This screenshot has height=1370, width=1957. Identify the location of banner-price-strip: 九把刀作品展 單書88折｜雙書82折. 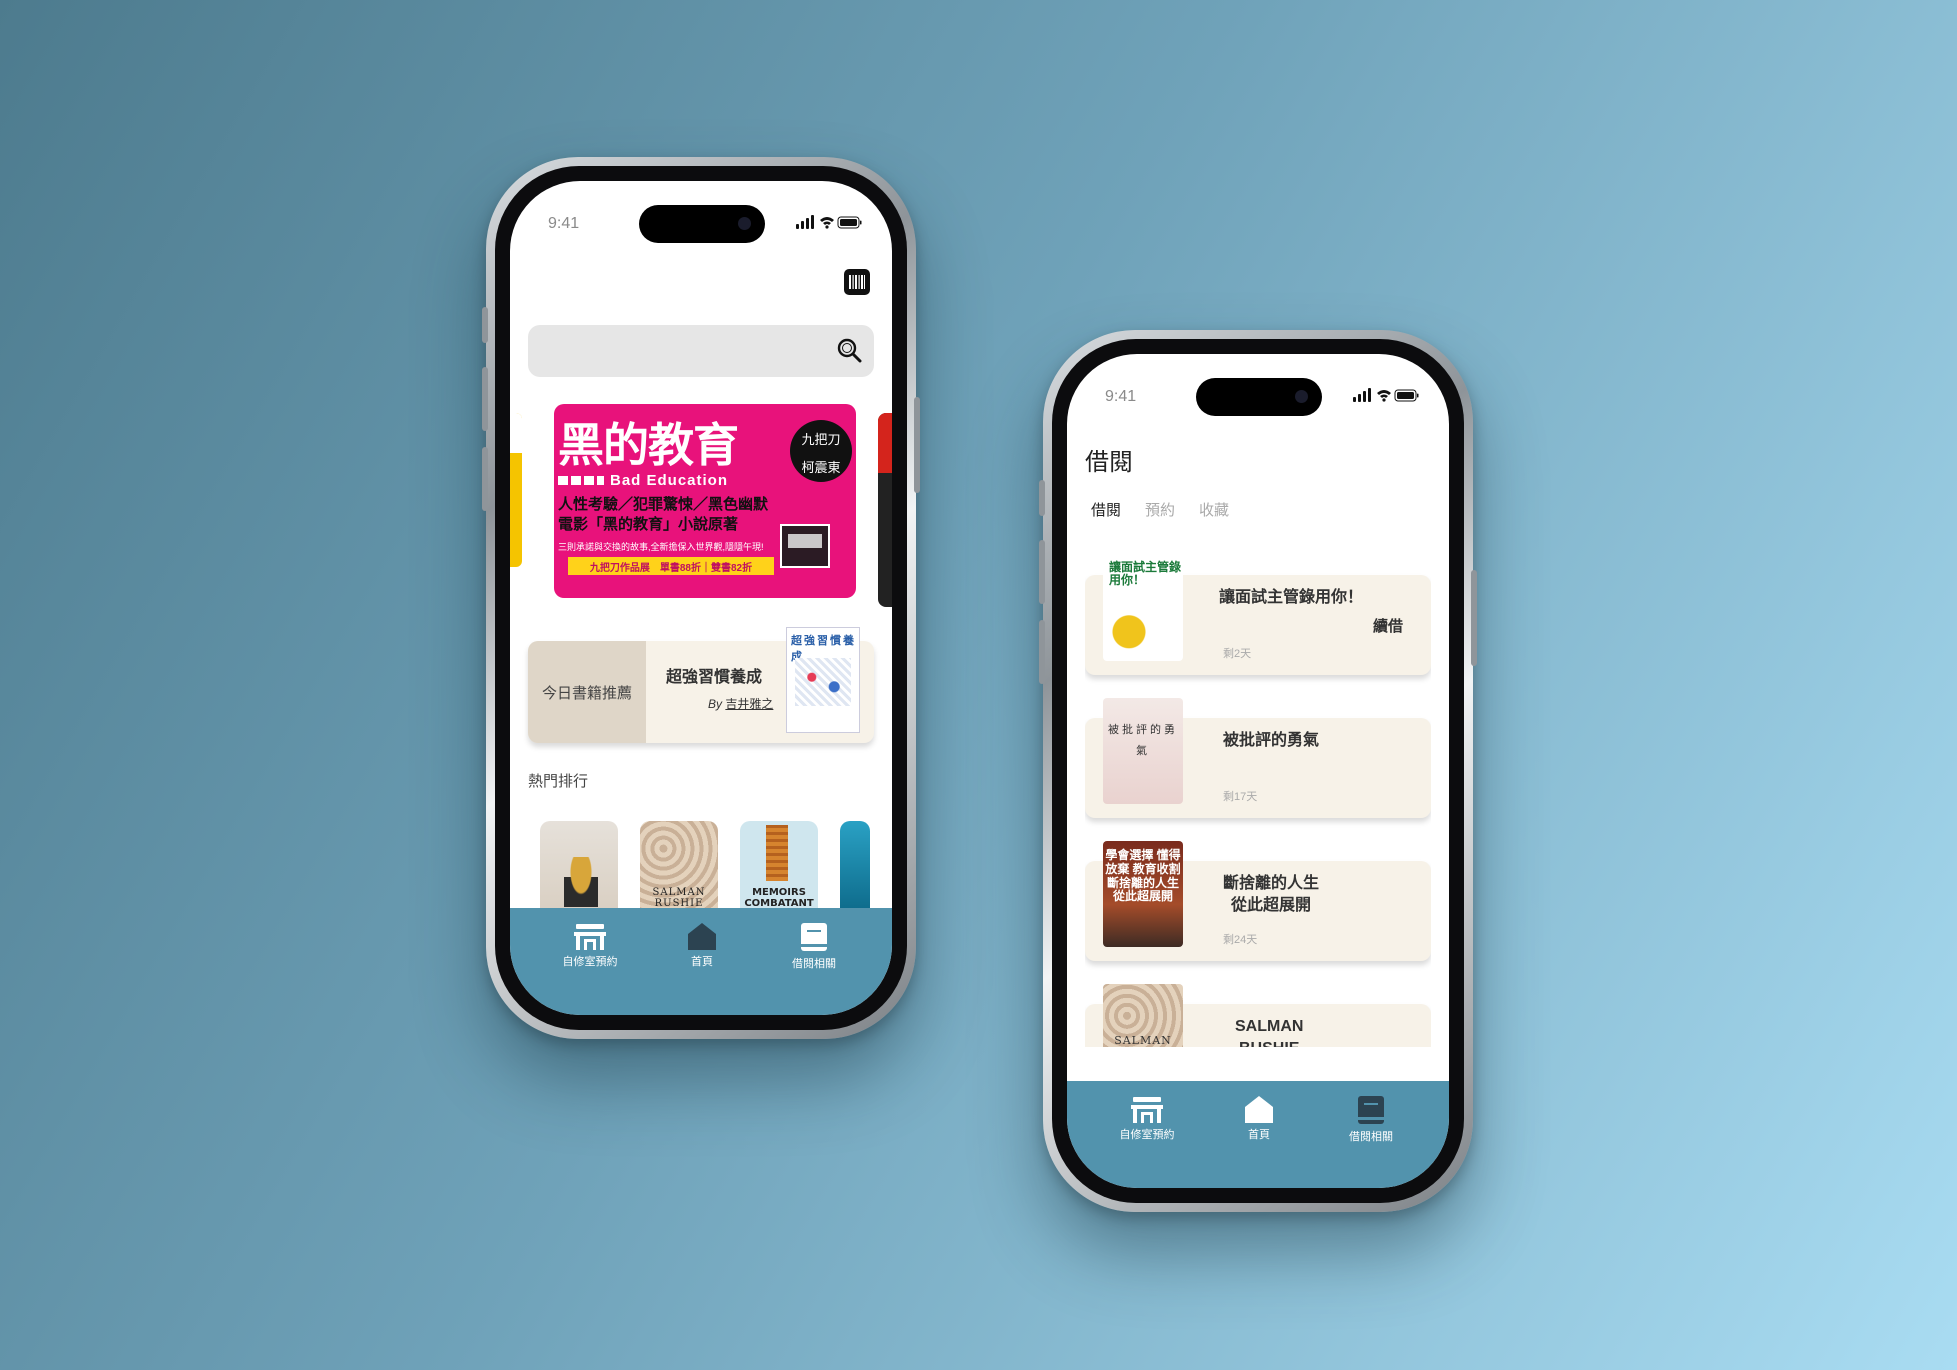
(671, 566).